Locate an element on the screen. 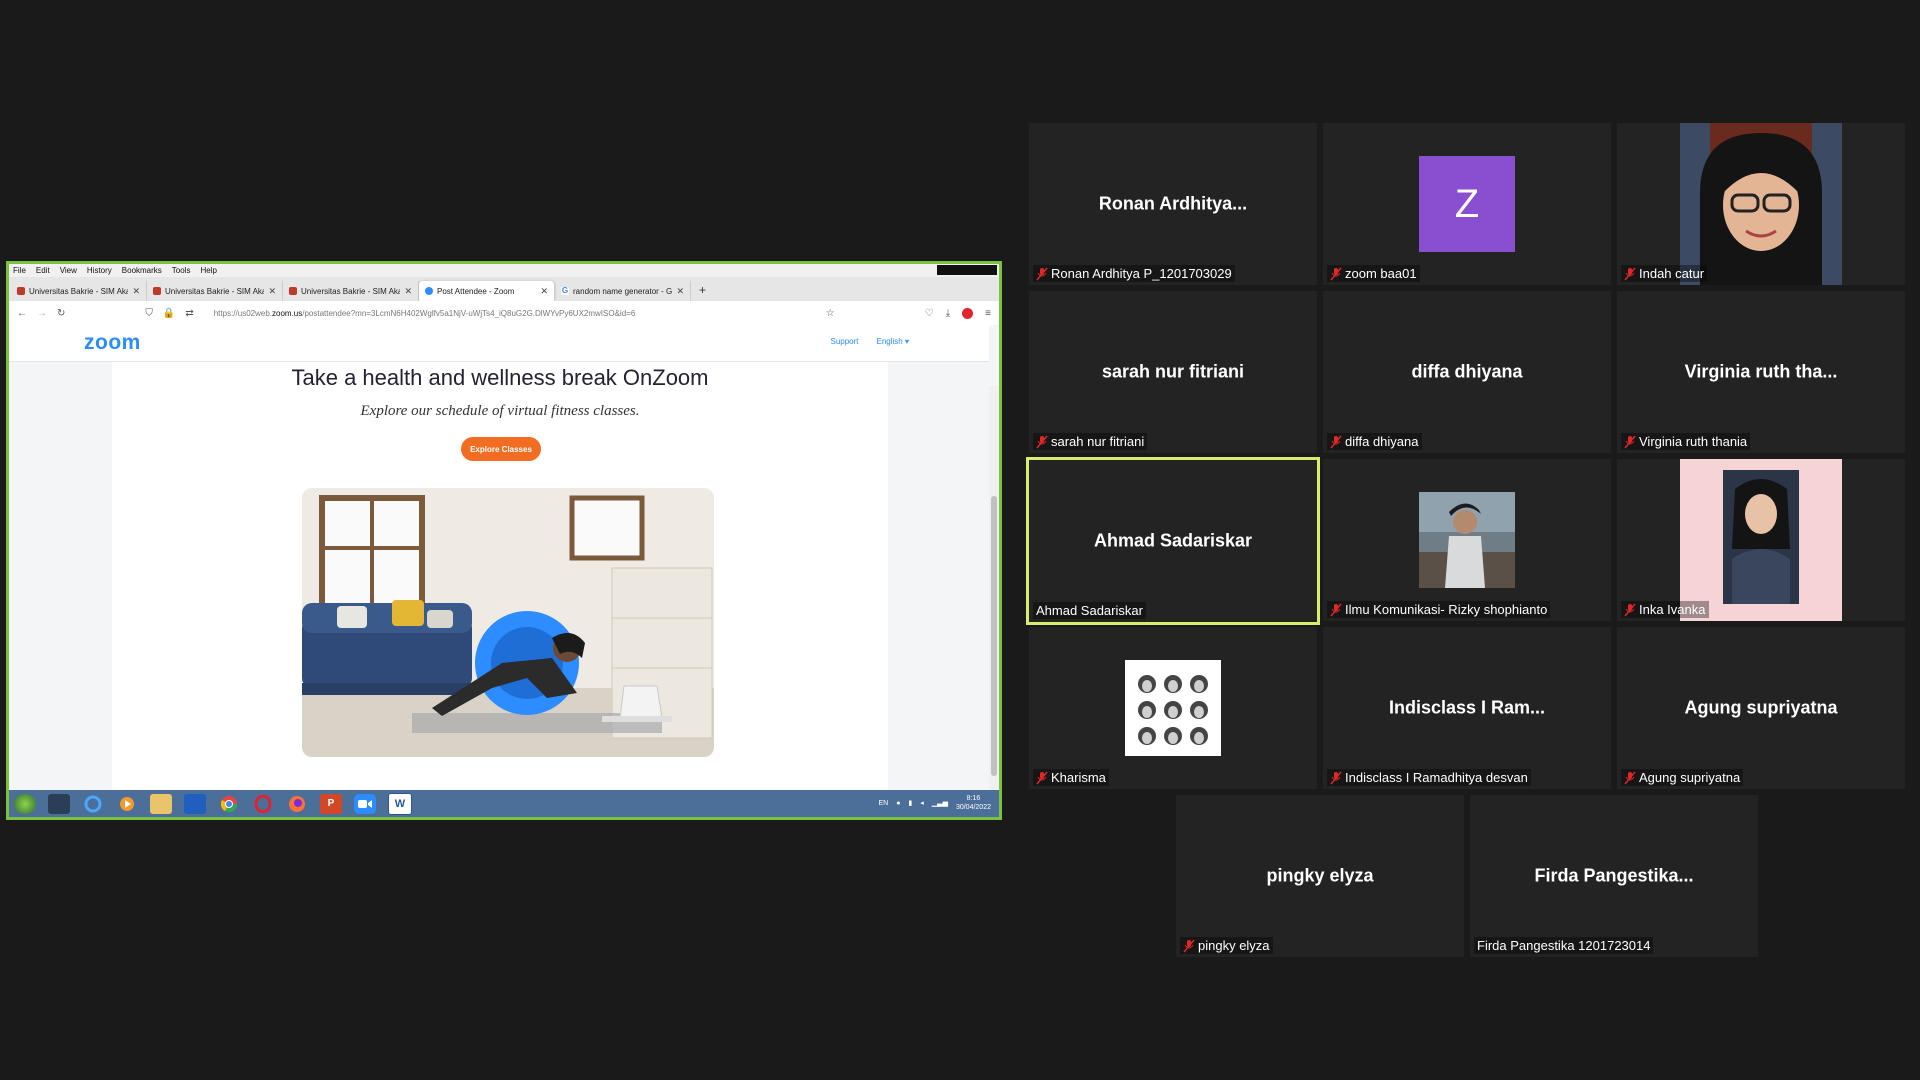 Image resolution: width=1920 pixels, height=1080 pixels. language-dropdown: English ▾ is located at coordinates (893, 341).